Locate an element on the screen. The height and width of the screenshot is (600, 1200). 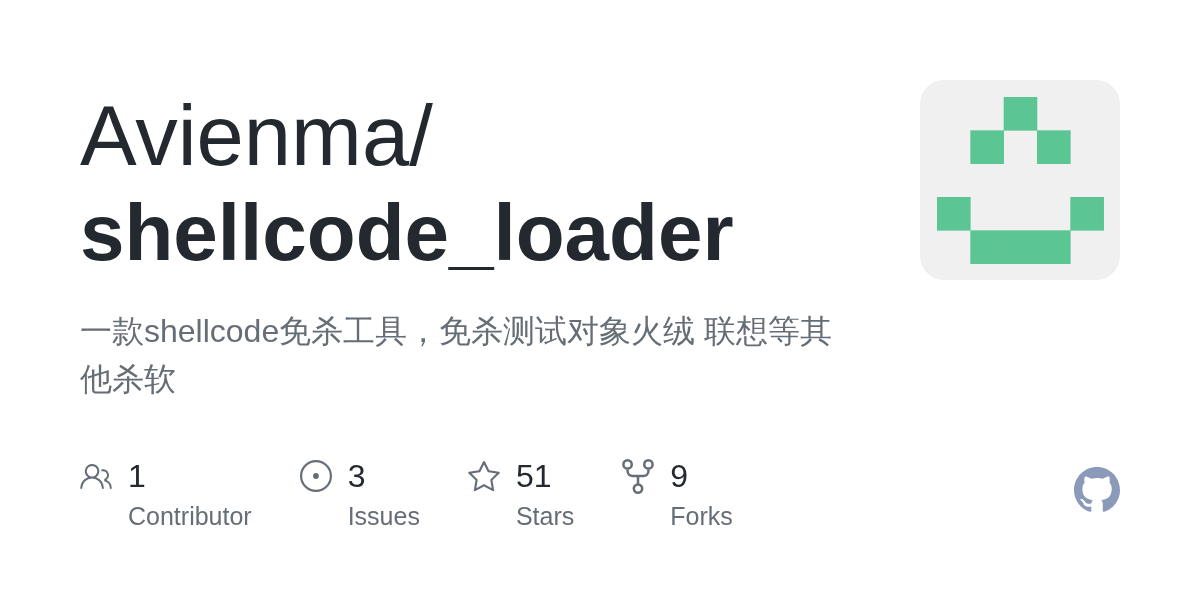
fork-icon is located at coordinates (638, 476).